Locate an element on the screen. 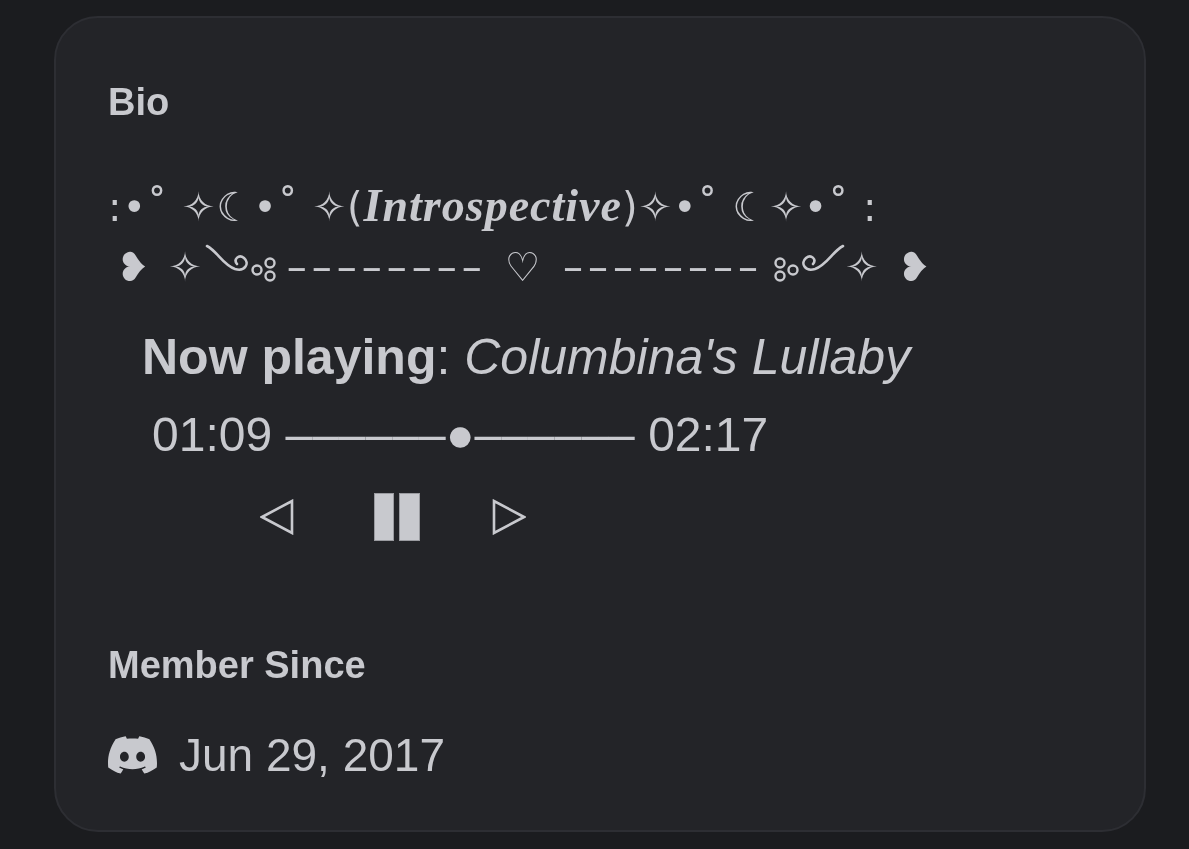 The height and width of the screenshot is (849, 1189). right-triangle-icon is located at coordinates (509, 517).